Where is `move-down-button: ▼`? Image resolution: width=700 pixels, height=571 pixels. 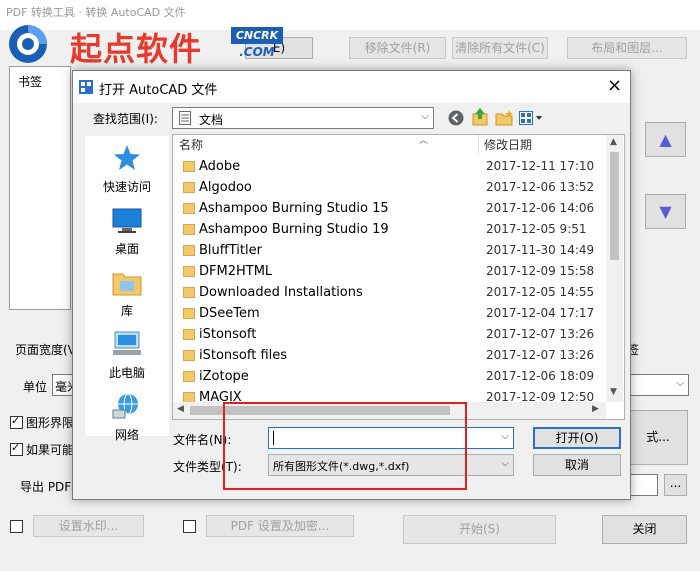 move-down-button: ▼ is located at coordinates (665, 211).